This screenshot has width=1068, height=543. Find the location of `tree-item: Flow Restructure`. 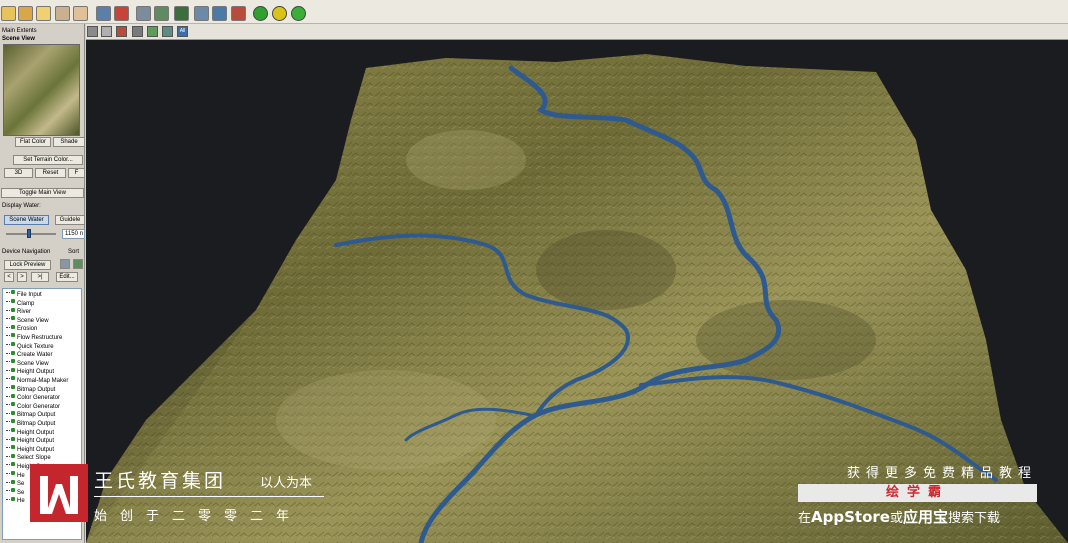

tree-item: Flow Restructure is located at coordinates (34, 337).